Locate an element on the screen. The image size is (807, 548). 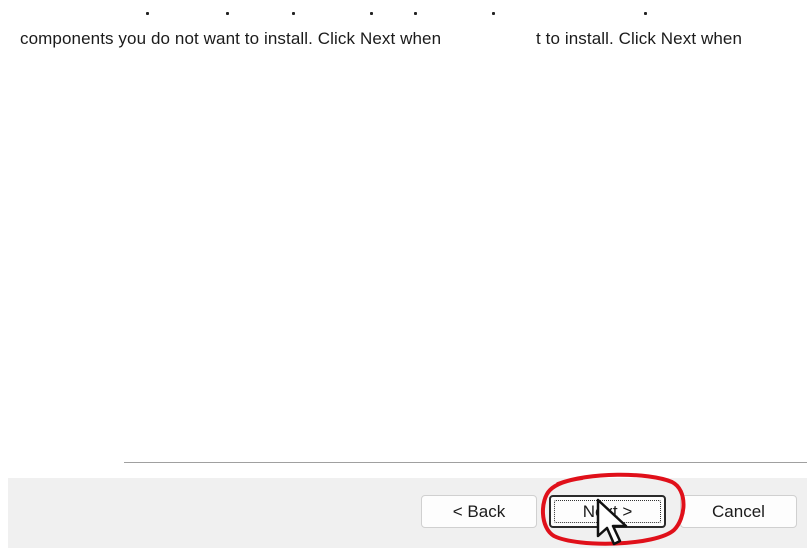
cancel-button: Cancel is located at coordinates (738, 511).